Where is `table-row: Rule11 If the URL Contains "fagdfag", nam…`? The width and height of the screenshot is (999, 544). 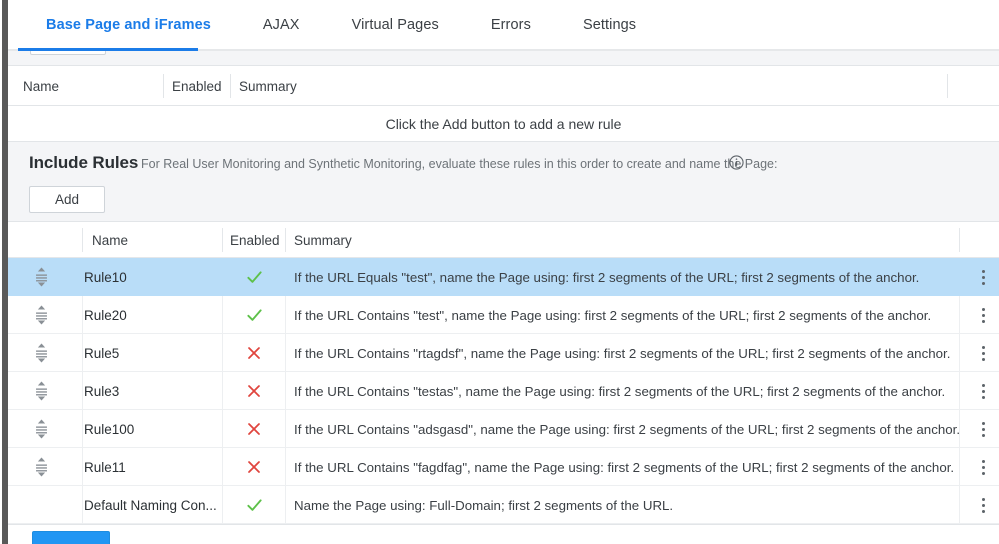
table-row: Rule11 If the URL Contains "fagdfag", nam… is located at coordinates (503, 467).